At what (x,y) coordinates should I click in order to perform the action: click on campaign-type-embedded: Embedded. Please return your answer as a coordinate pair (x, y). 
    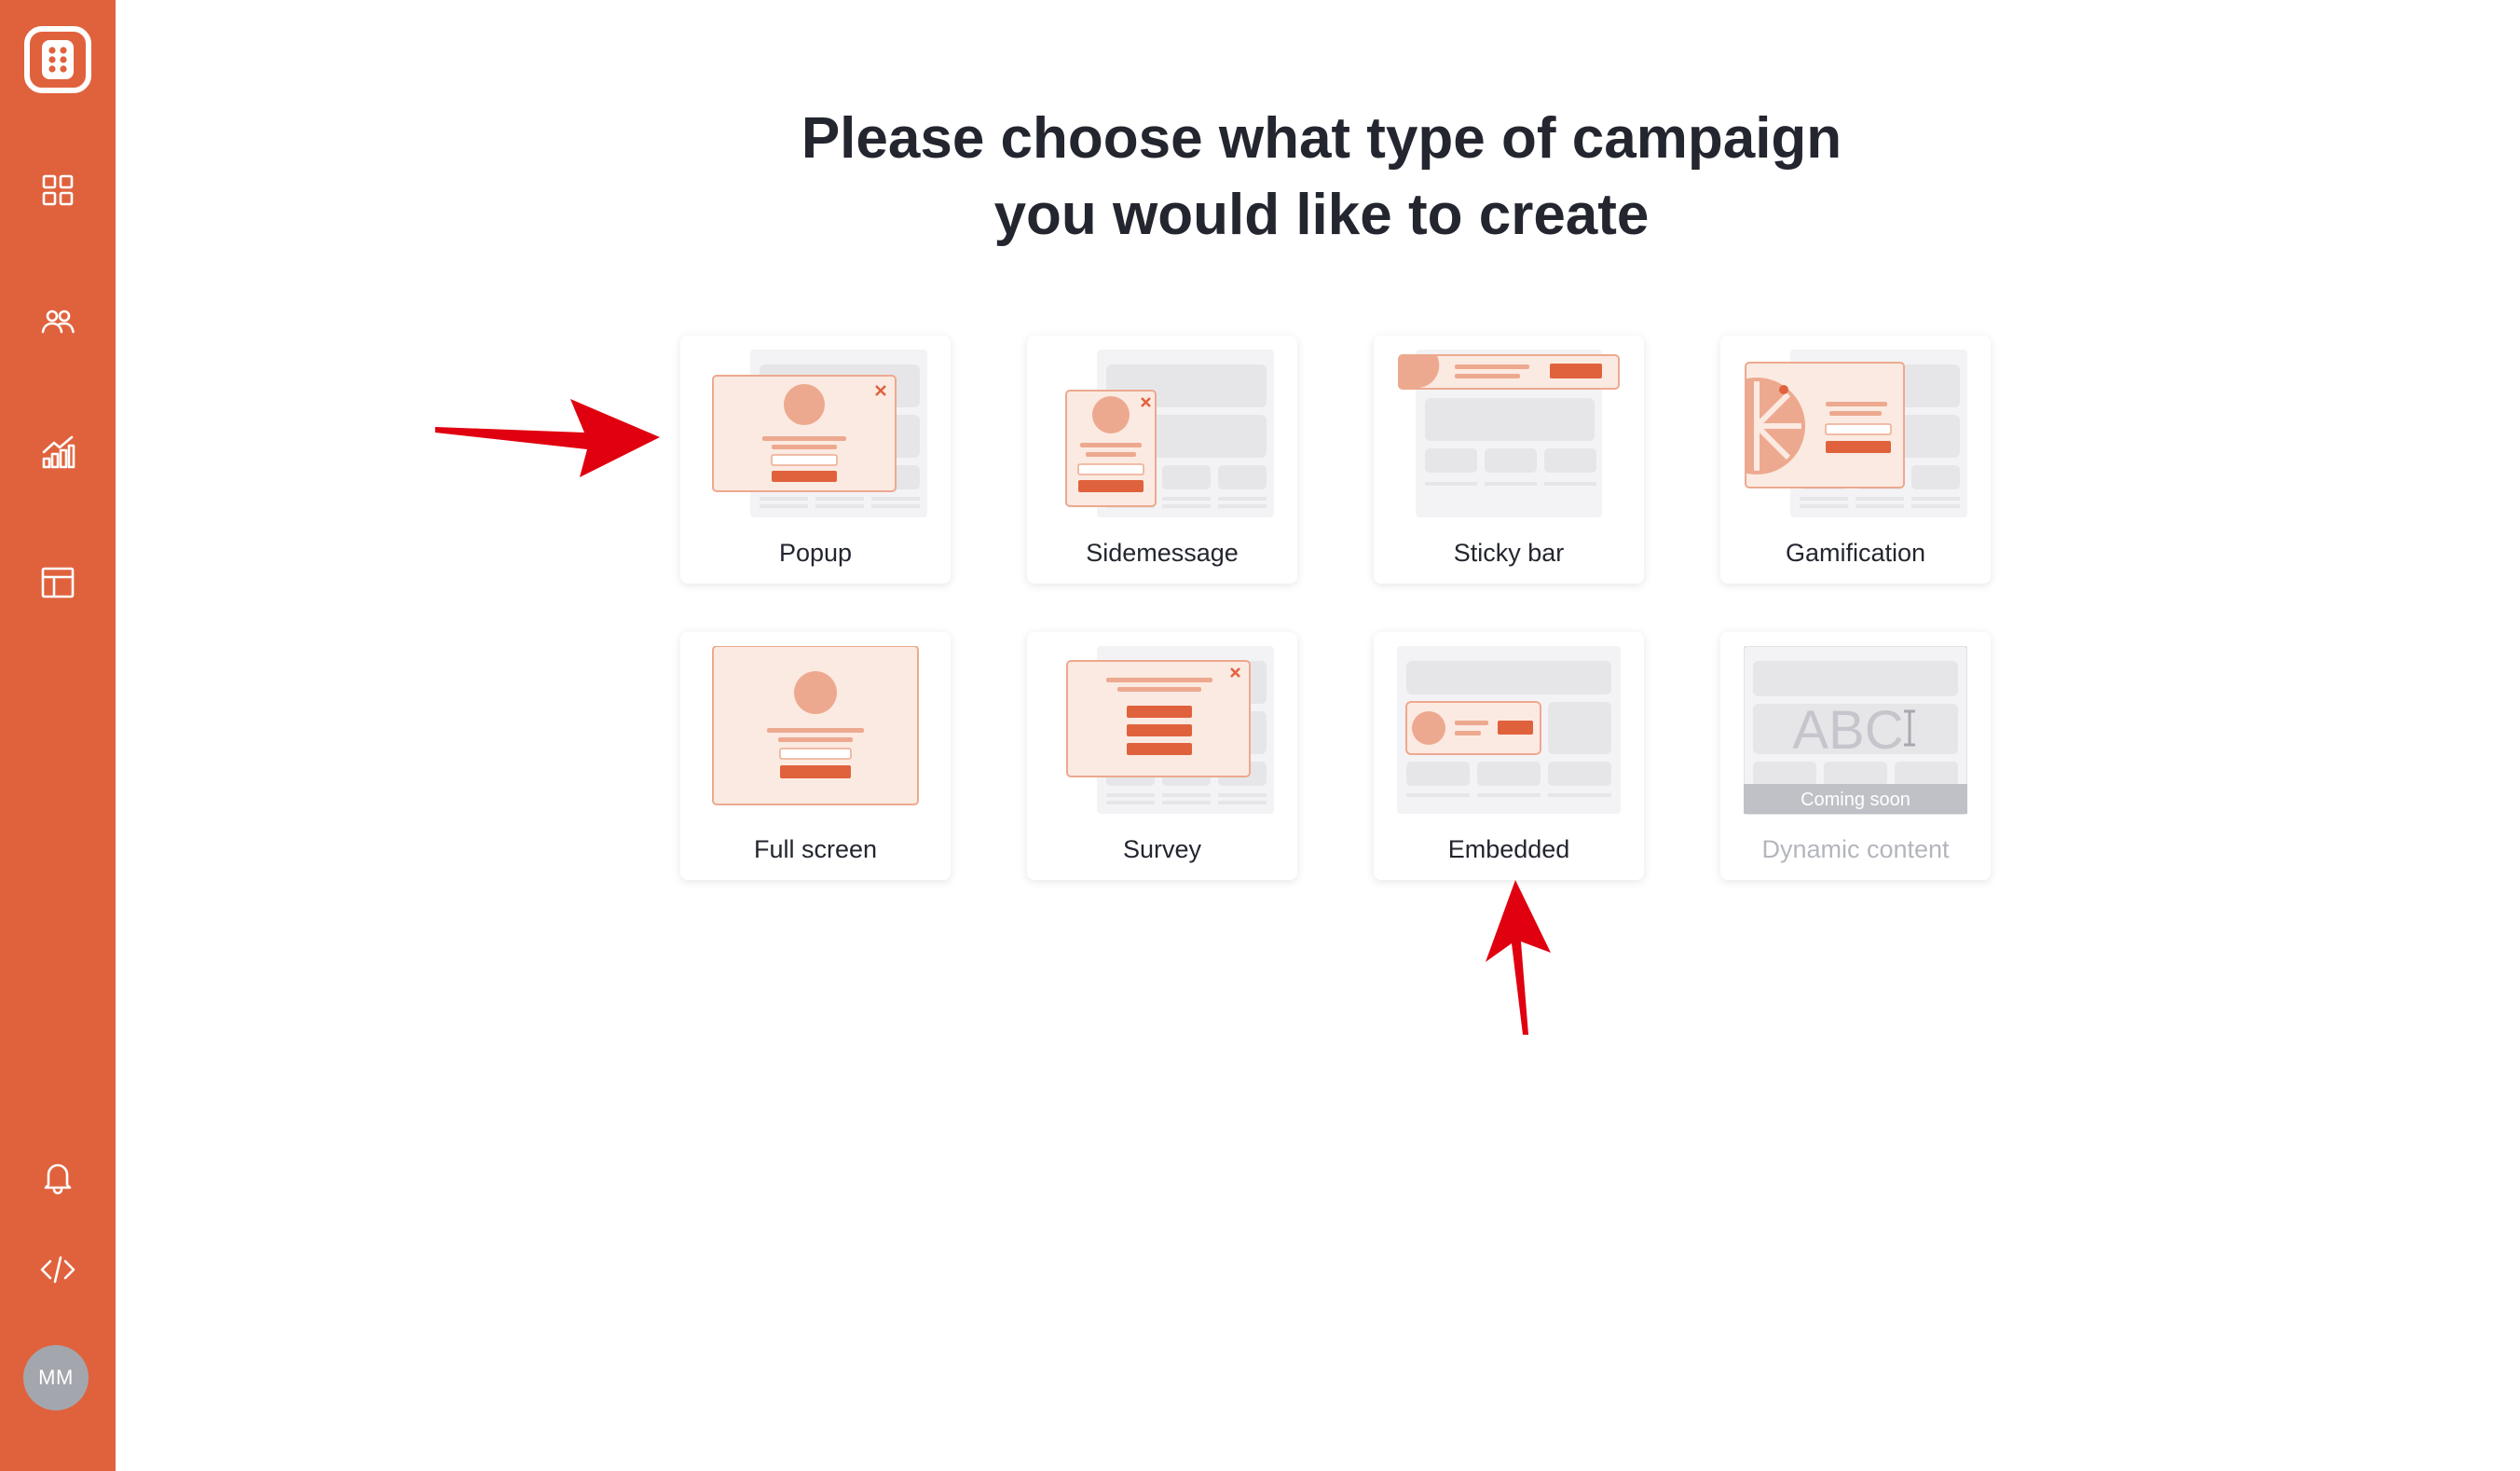
    Looking at the image, I should click on (1509, 756).